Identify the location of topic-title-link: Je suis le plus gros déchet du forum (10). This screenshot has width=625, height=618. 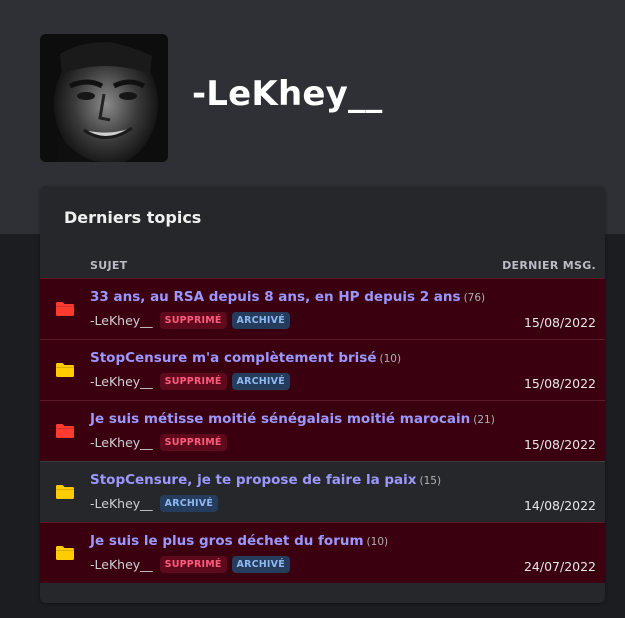
(239, 541).